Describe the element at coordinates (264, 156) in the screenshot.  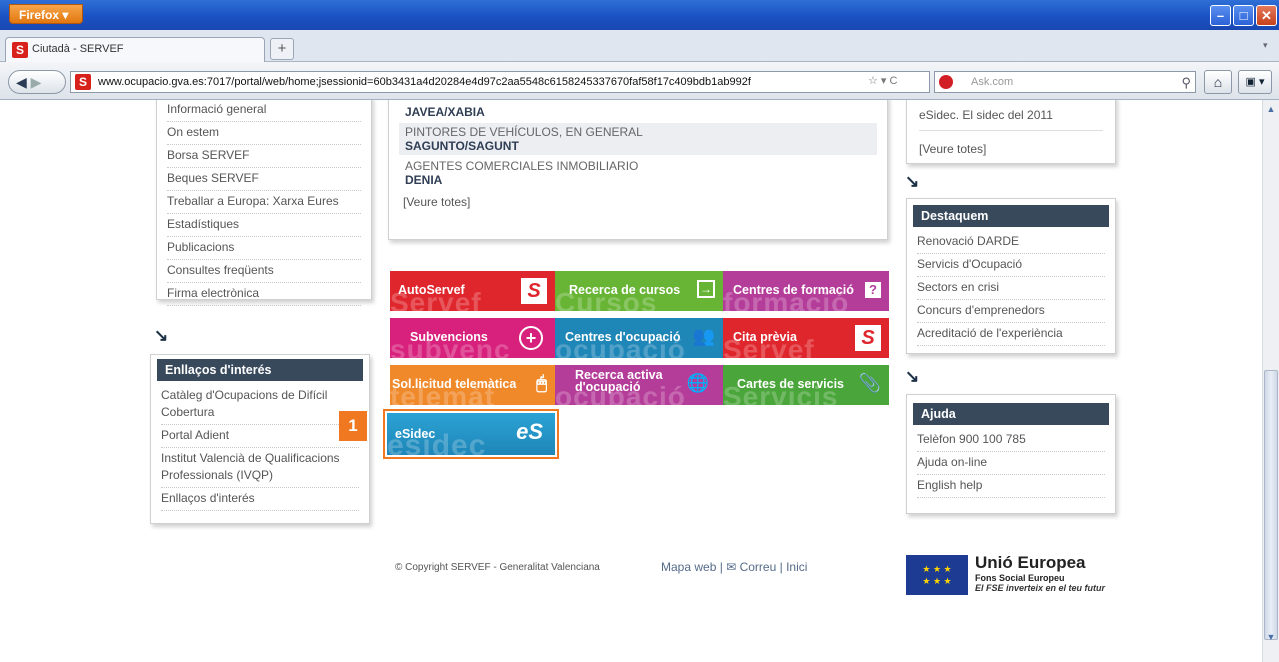
I see `menu-item: Borsa SERVEF` at that location.